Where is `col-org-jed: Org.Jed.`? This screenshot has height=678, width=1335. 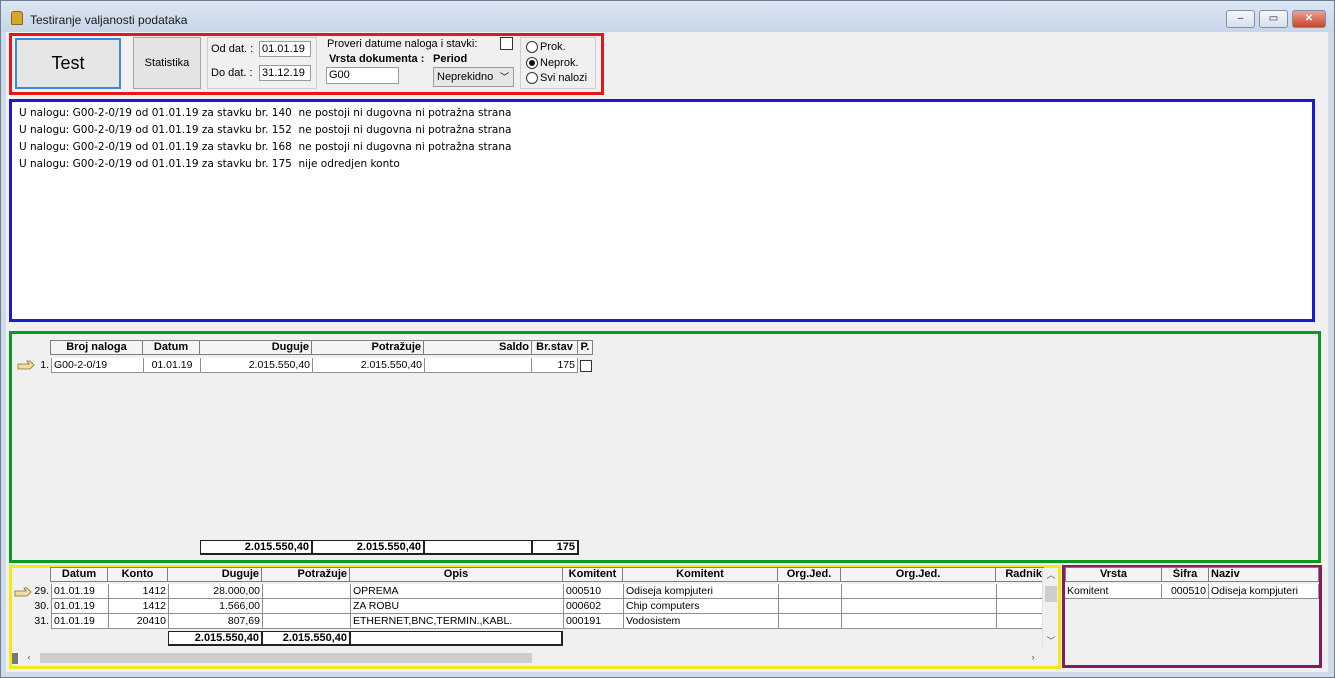
col-org-jed: Org.Jed. is located at coordinates (809, 574).